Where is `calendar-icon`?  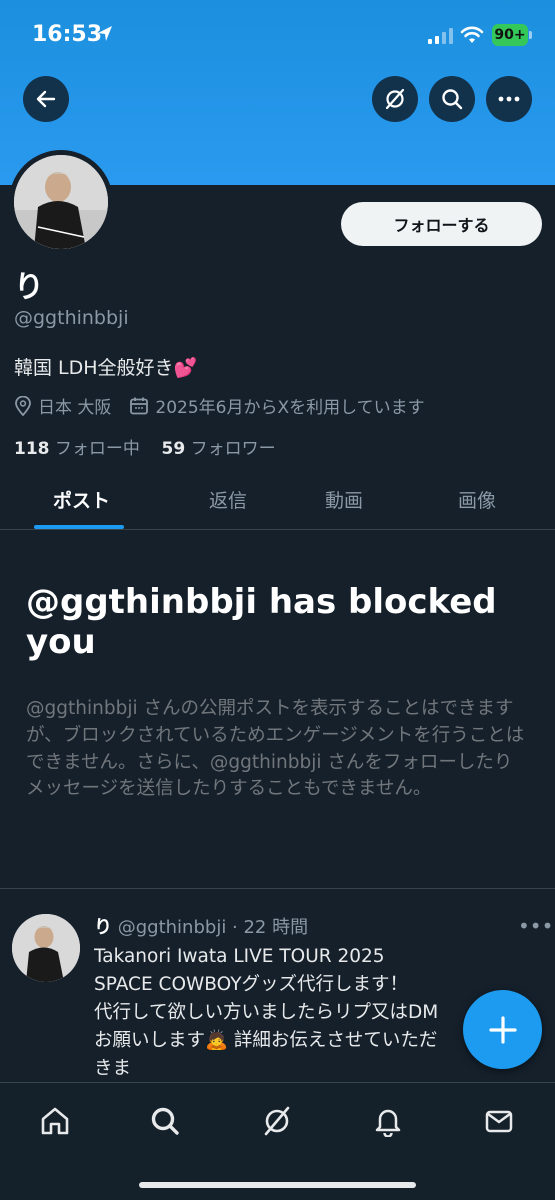
calendar-icon is located at coordinates (139, 406).